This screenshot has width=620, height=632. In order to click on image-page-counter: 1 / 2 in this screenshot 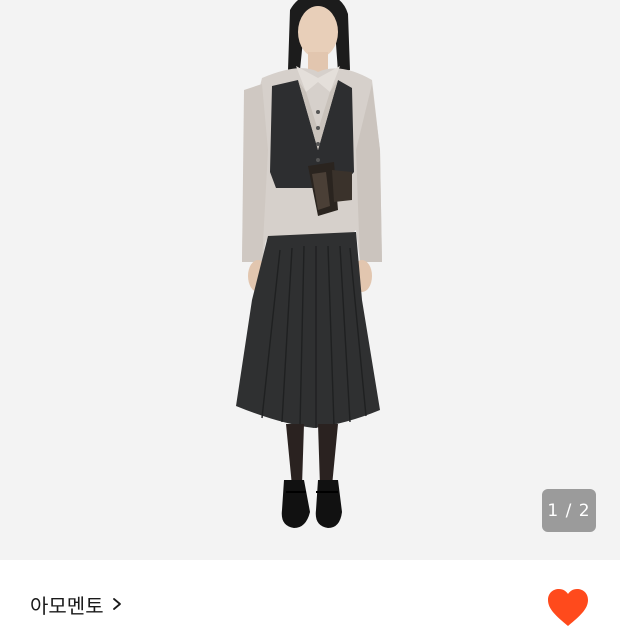, I will do `click(569, 510)`.